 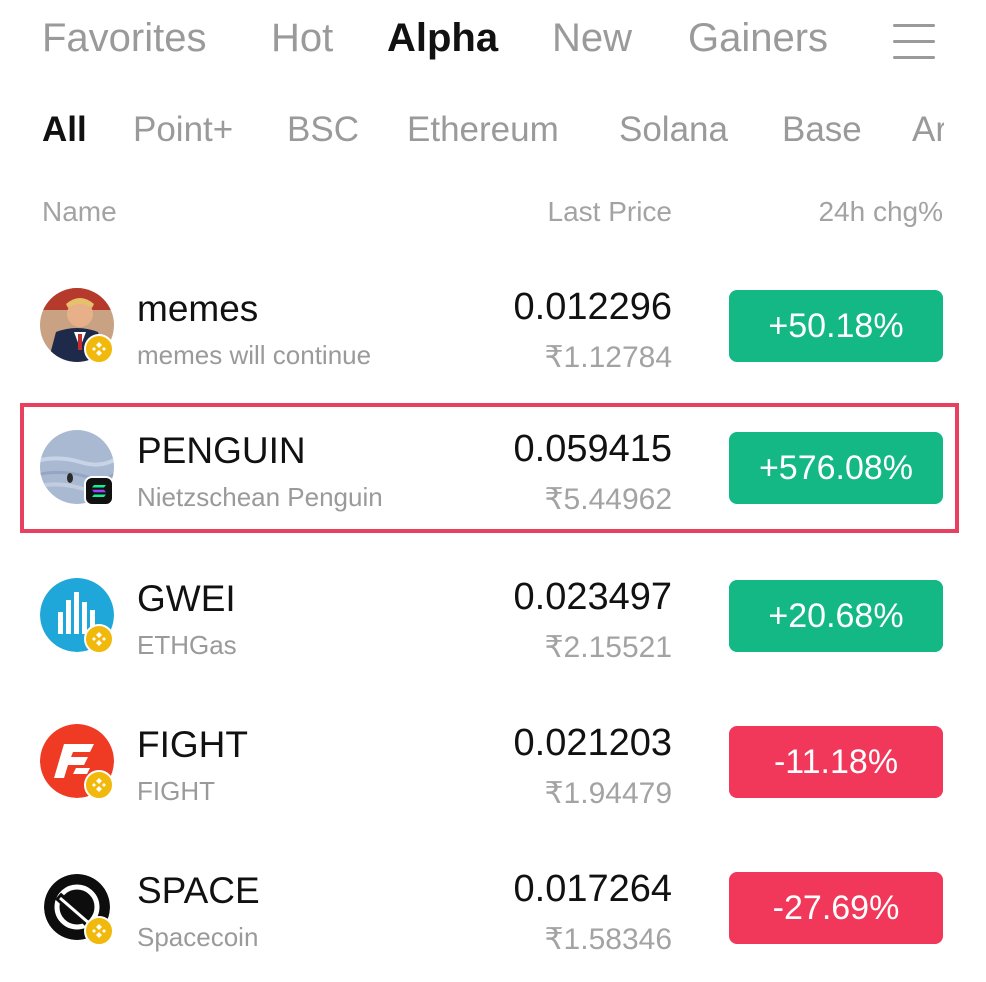 I want to click on tab-new: New, so click(x=592, y=38).